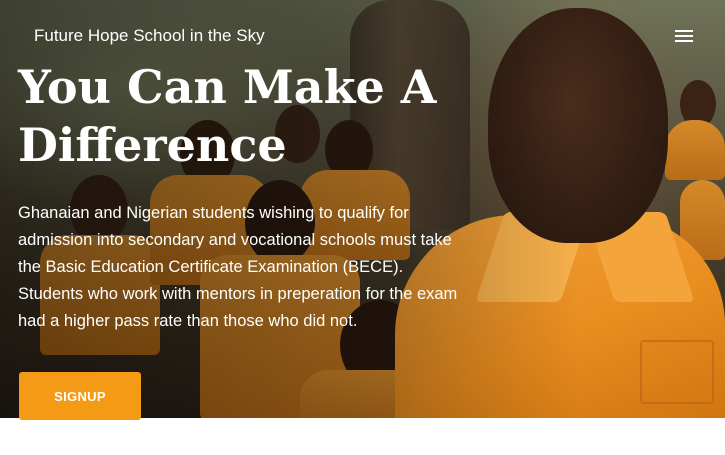  I want to click on signup-button: SIGNUP, so click(80, 396).